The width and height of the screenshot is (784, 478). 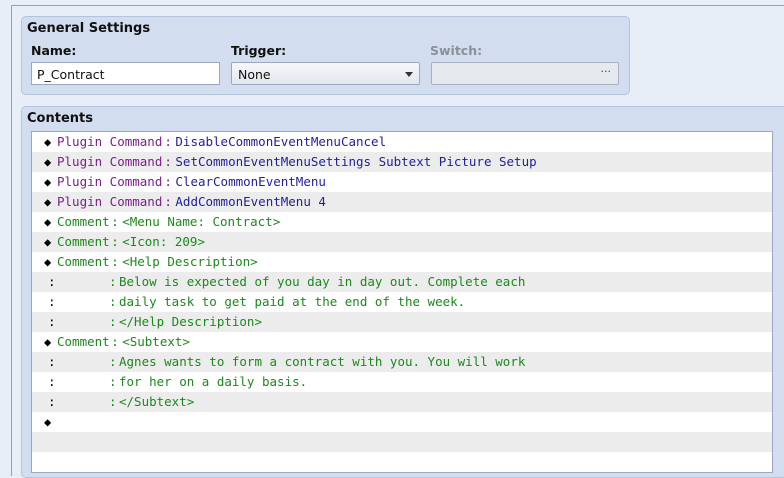 I want to click on command-argument: ClearCommonEventMenu, so click(x=250, y=181).